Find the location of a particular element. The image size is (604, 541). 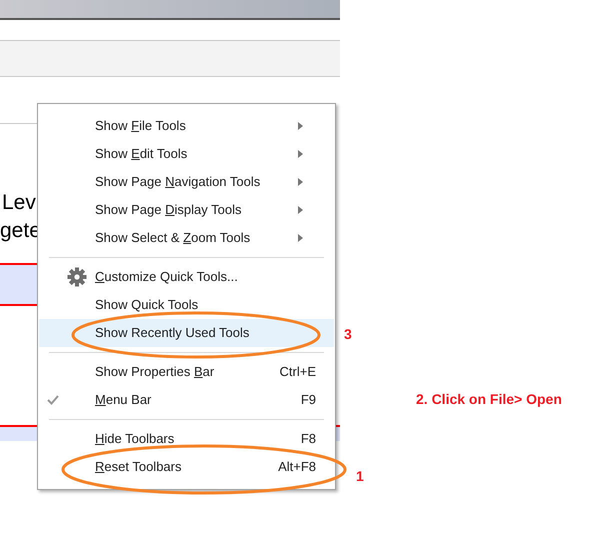

menu-item: Show Page Navigation Tools is located at coordinates (186, 182).